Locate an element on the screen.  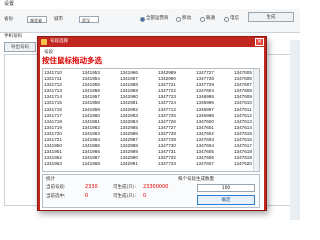
app-icon is located at coordinates (44, 42).